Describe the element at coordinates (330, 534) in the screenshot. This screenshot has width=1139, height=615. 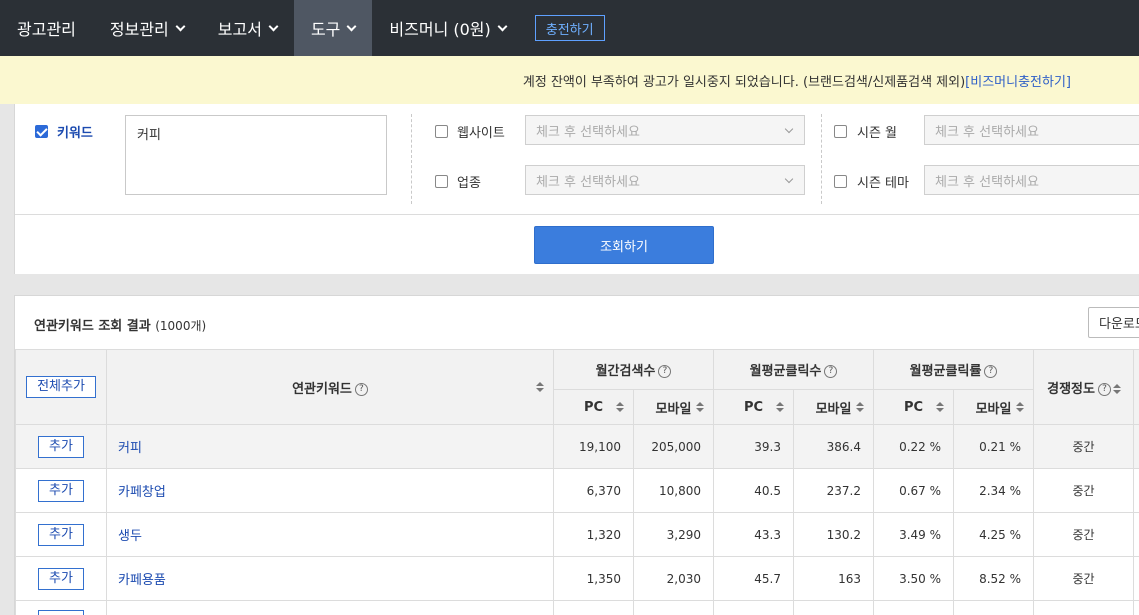
I see `keyword-cell: 생두` at that location.